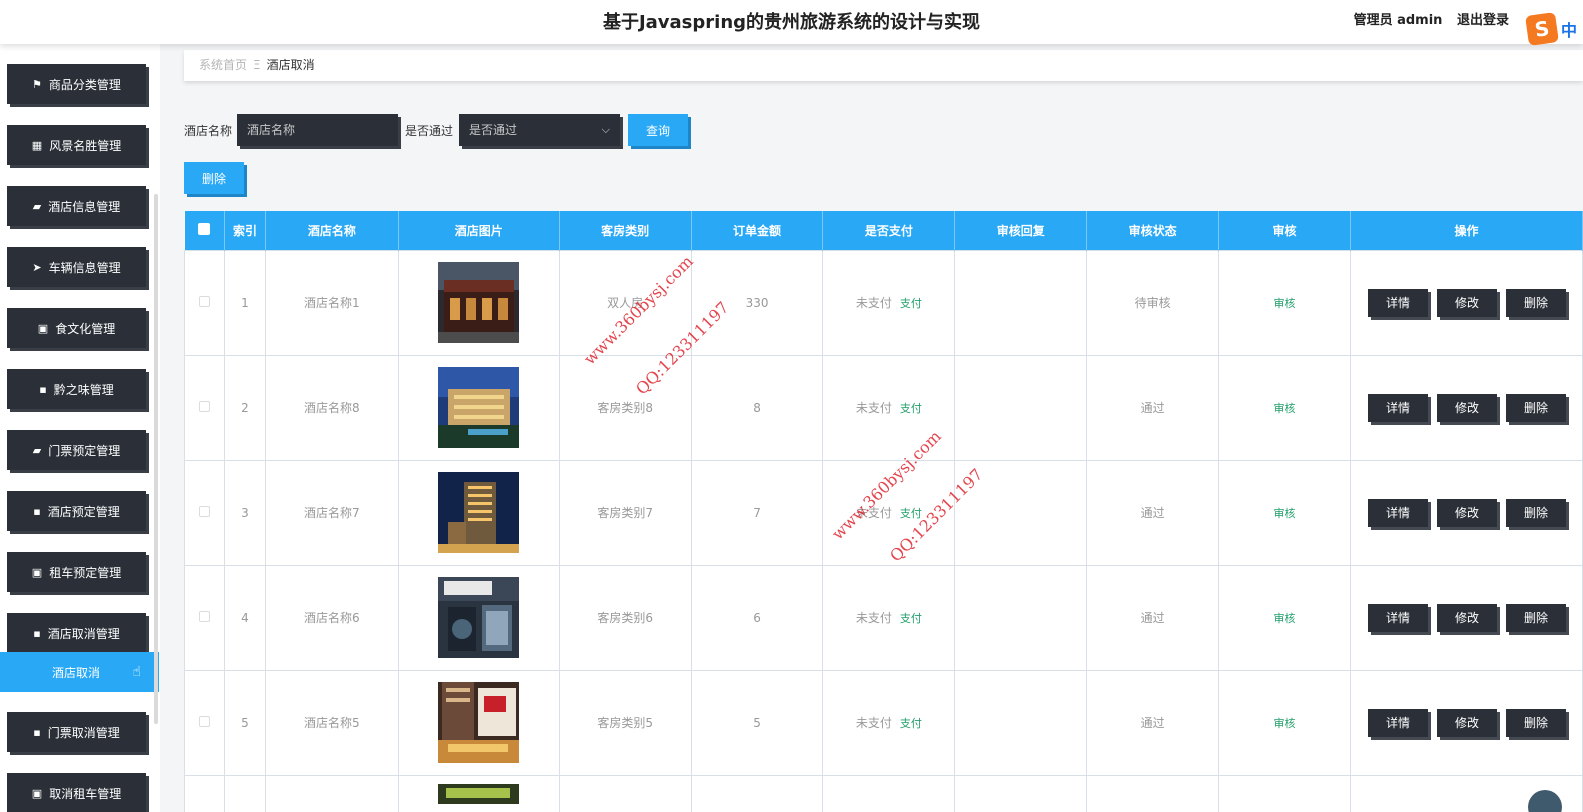 This screenshot has width=1583, height=812. Describe the element at coordinates (1542, 29) in the screenshot. I see `sogou-logo-icon: S` at that location.